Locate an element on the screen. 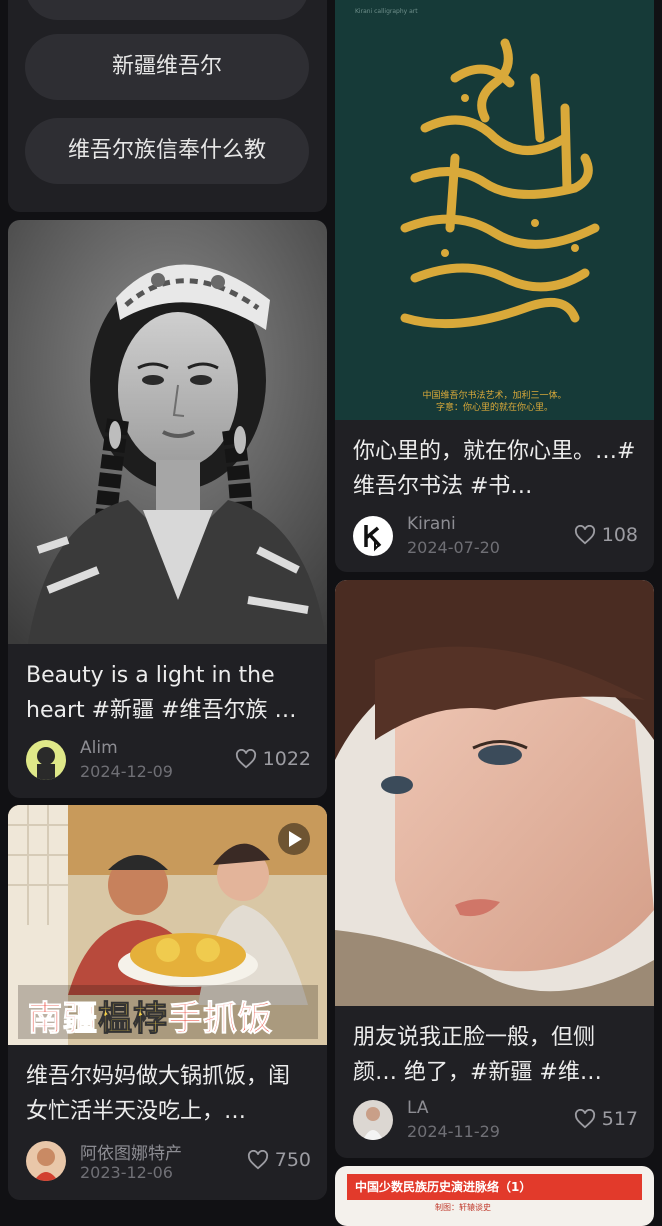  card-video-thumbnail: 南疆榅桲手抓饭 is located at coordinates (167, 925).